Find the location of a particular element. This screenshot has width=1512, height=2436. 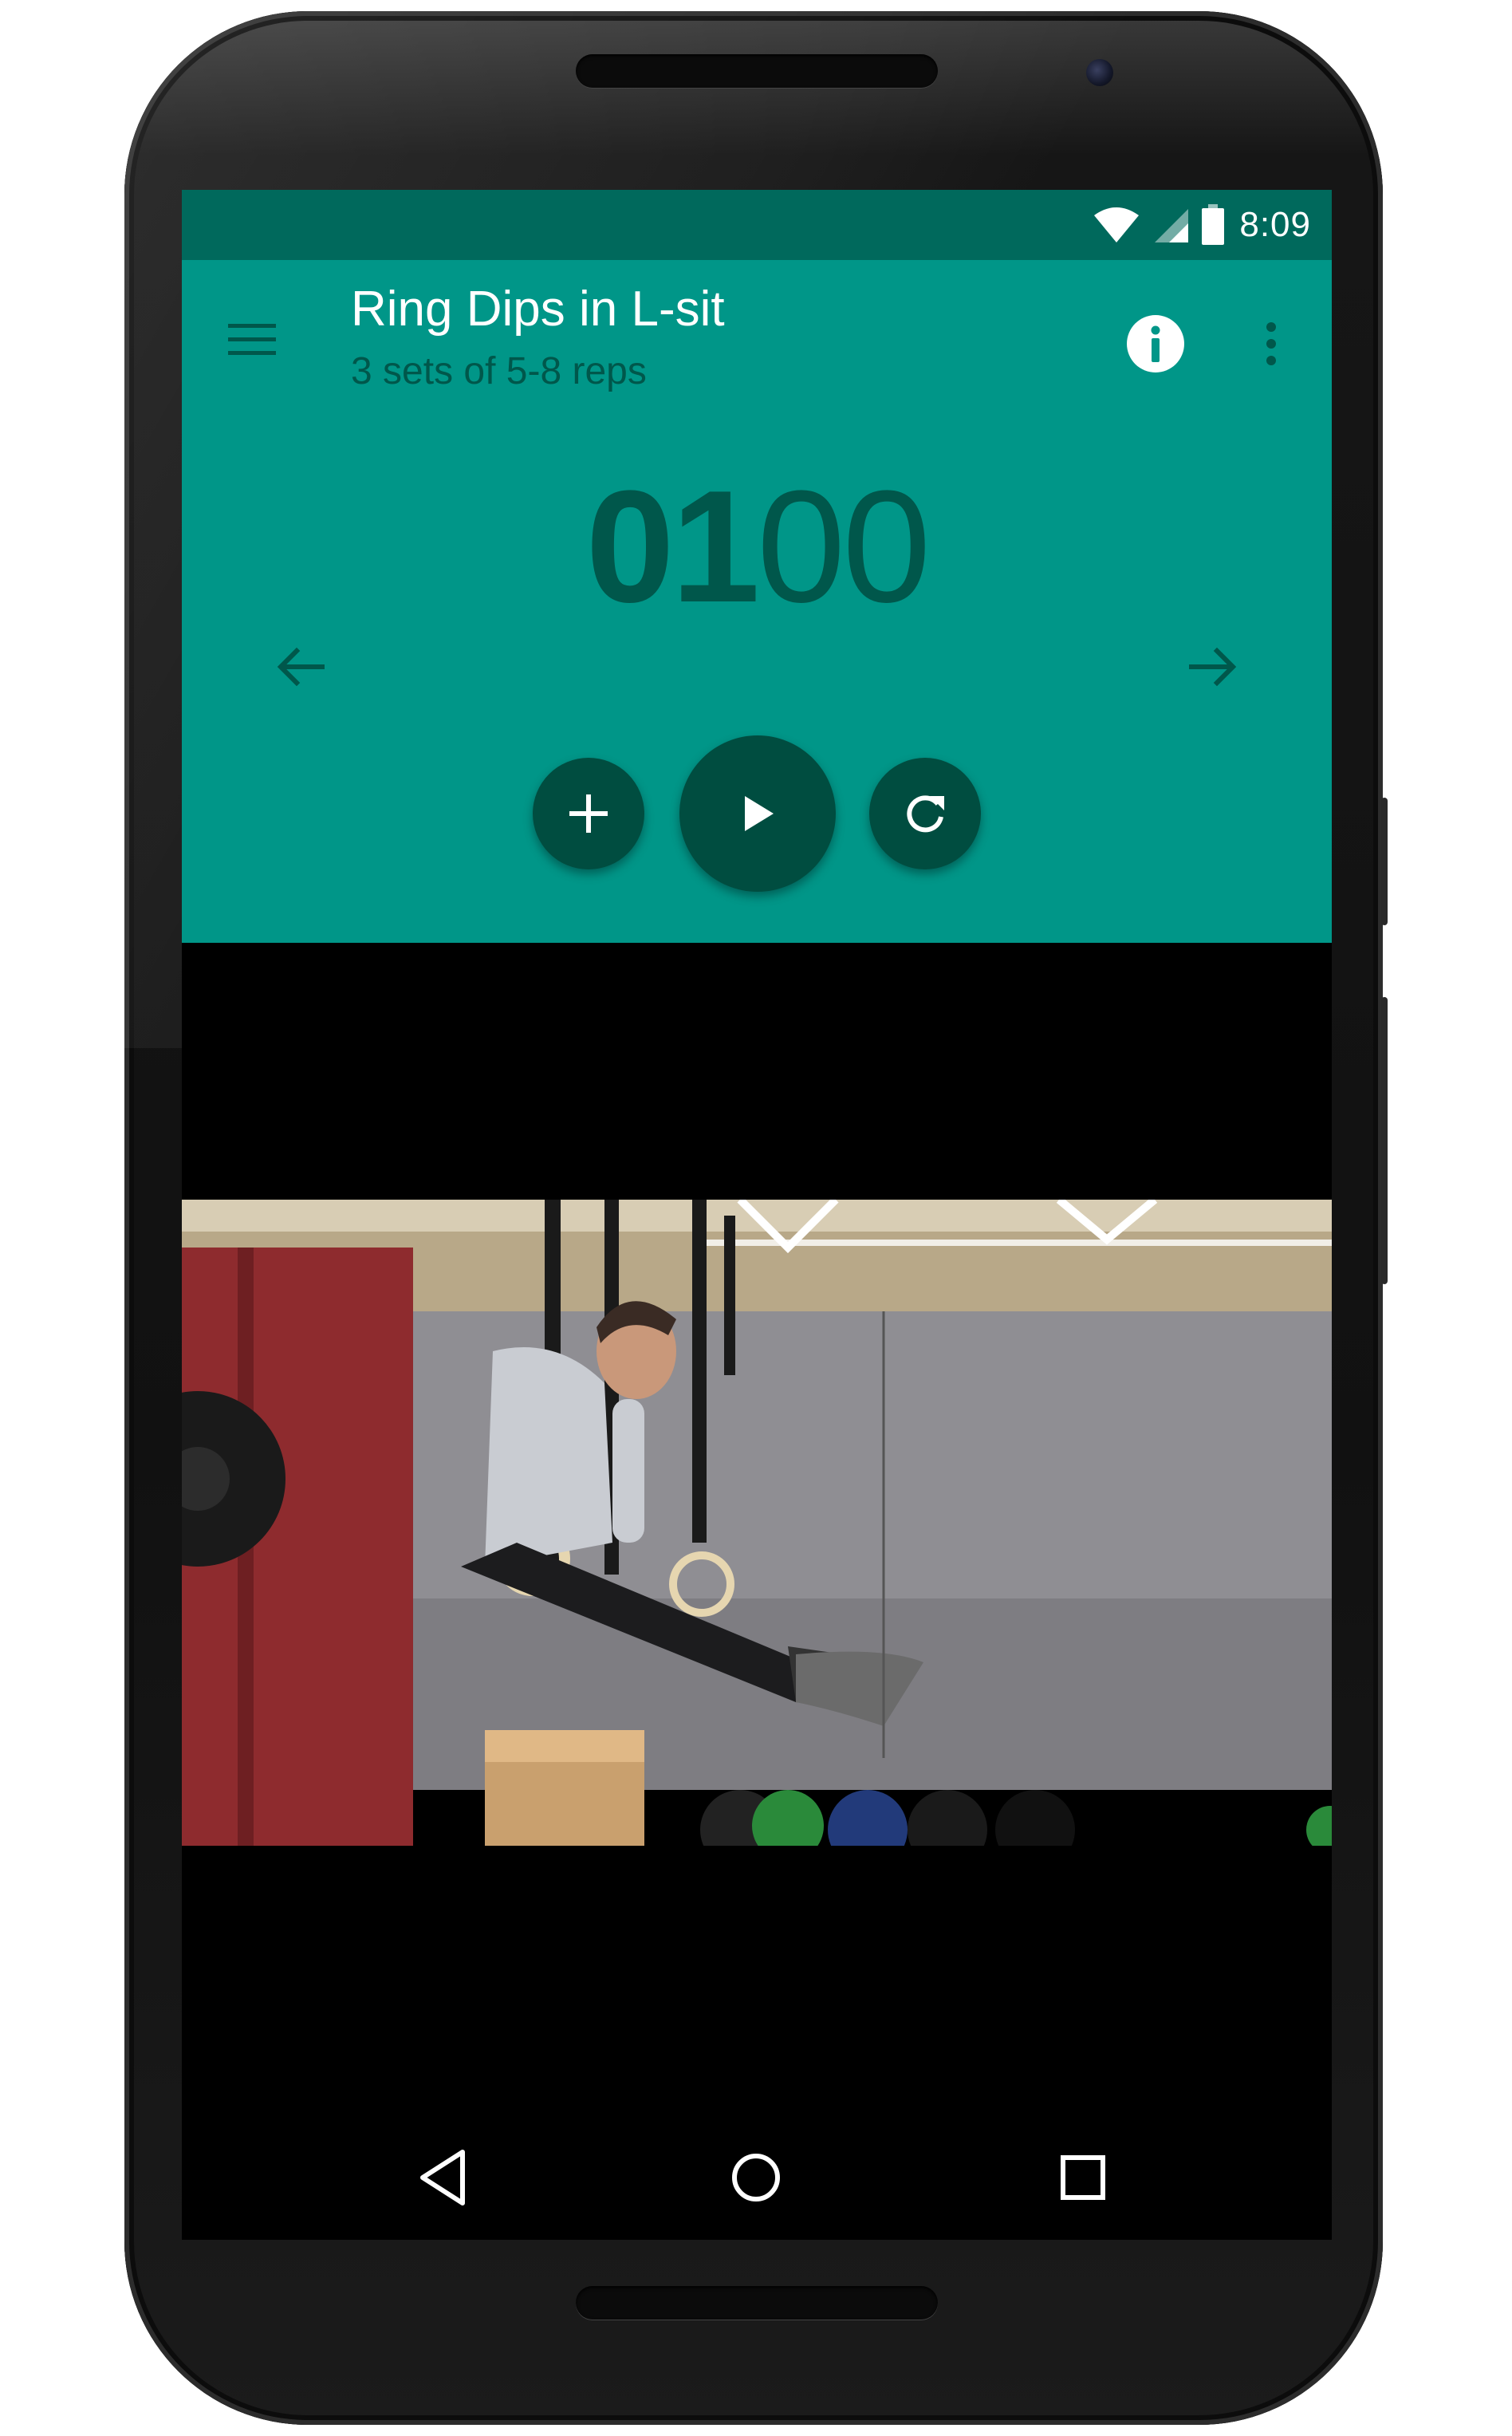

arrow-back-icon is located at coordinates (301, 667).